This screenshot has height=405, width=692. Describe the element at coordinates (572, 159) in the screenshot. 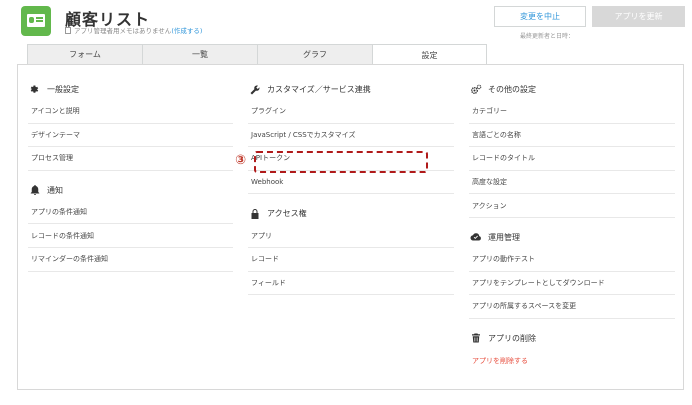

I see `setting-record-title: レコードのタイトル` at that location.